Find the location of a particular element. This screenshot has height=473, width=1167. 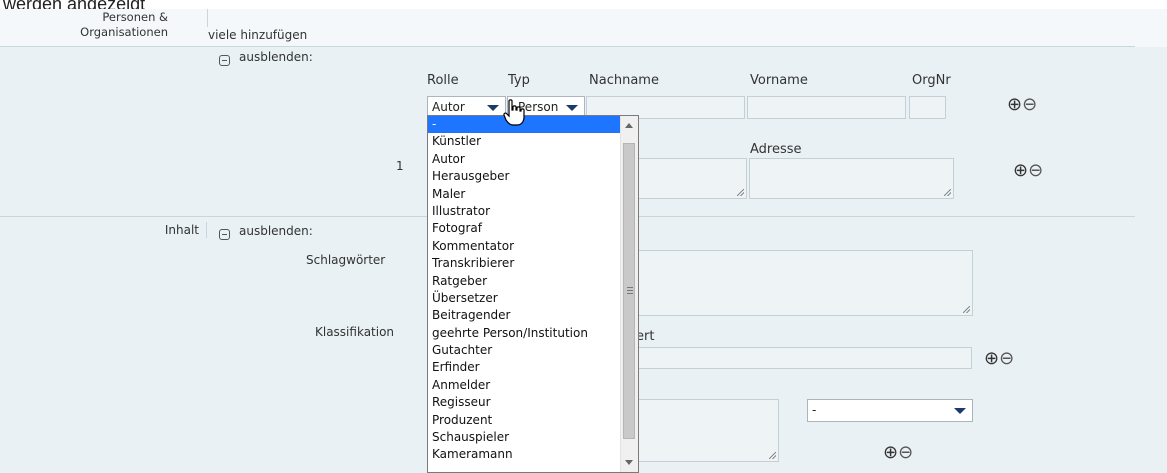

add-klassifikation-button: ⊕⊖ is located at coordinates (999, 359).